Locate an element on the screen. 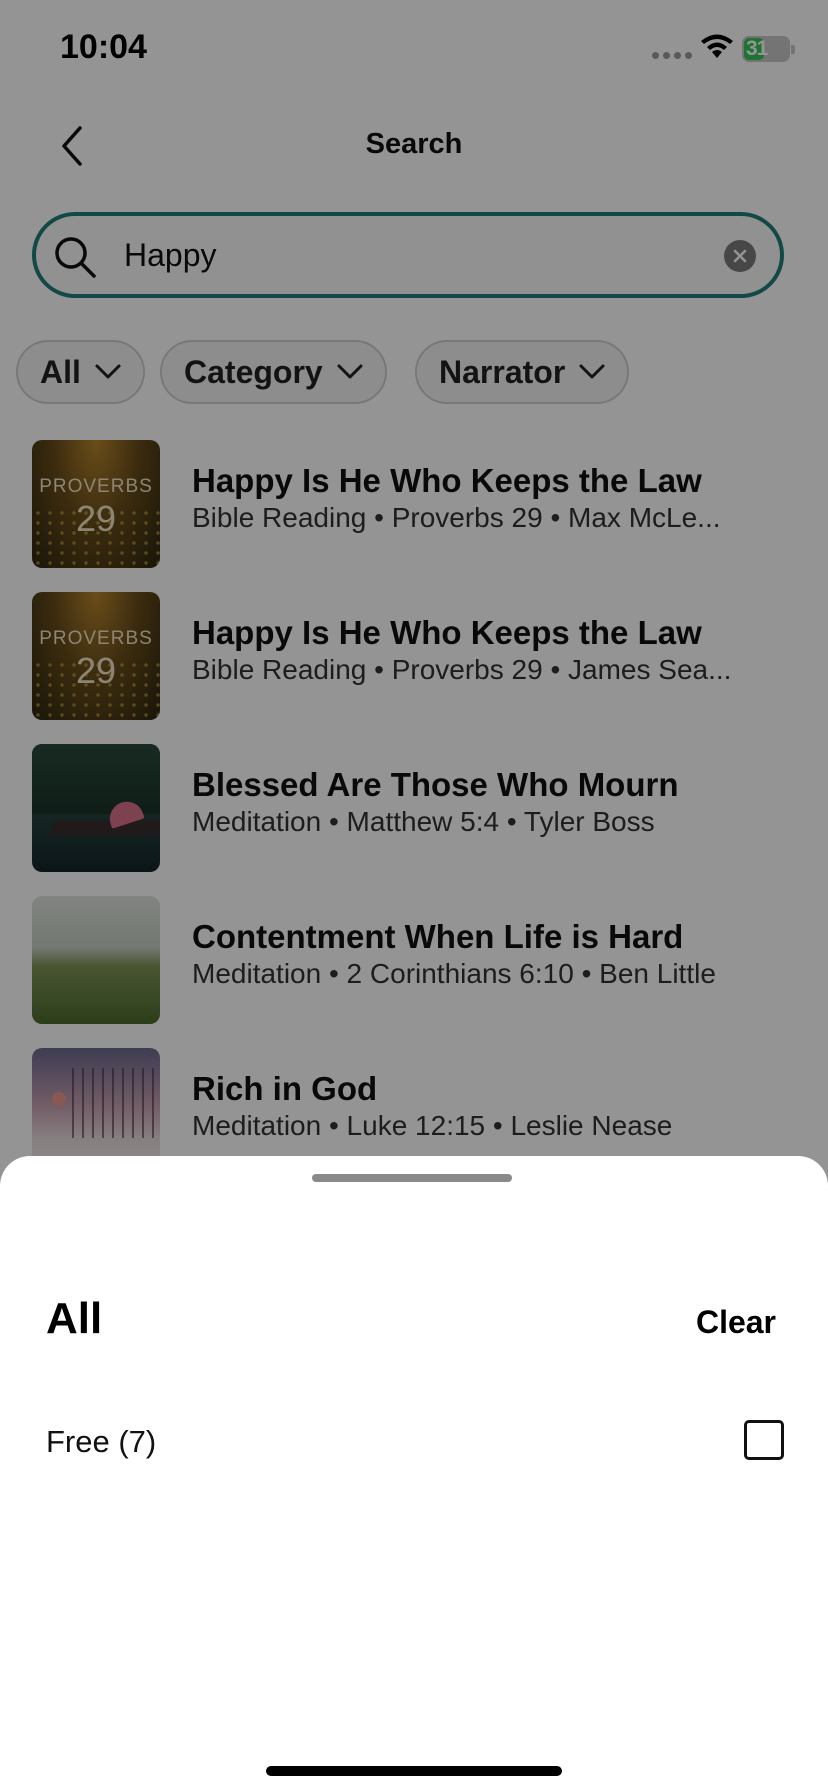  sheet-title: All is located at coordinates (74, 1318).